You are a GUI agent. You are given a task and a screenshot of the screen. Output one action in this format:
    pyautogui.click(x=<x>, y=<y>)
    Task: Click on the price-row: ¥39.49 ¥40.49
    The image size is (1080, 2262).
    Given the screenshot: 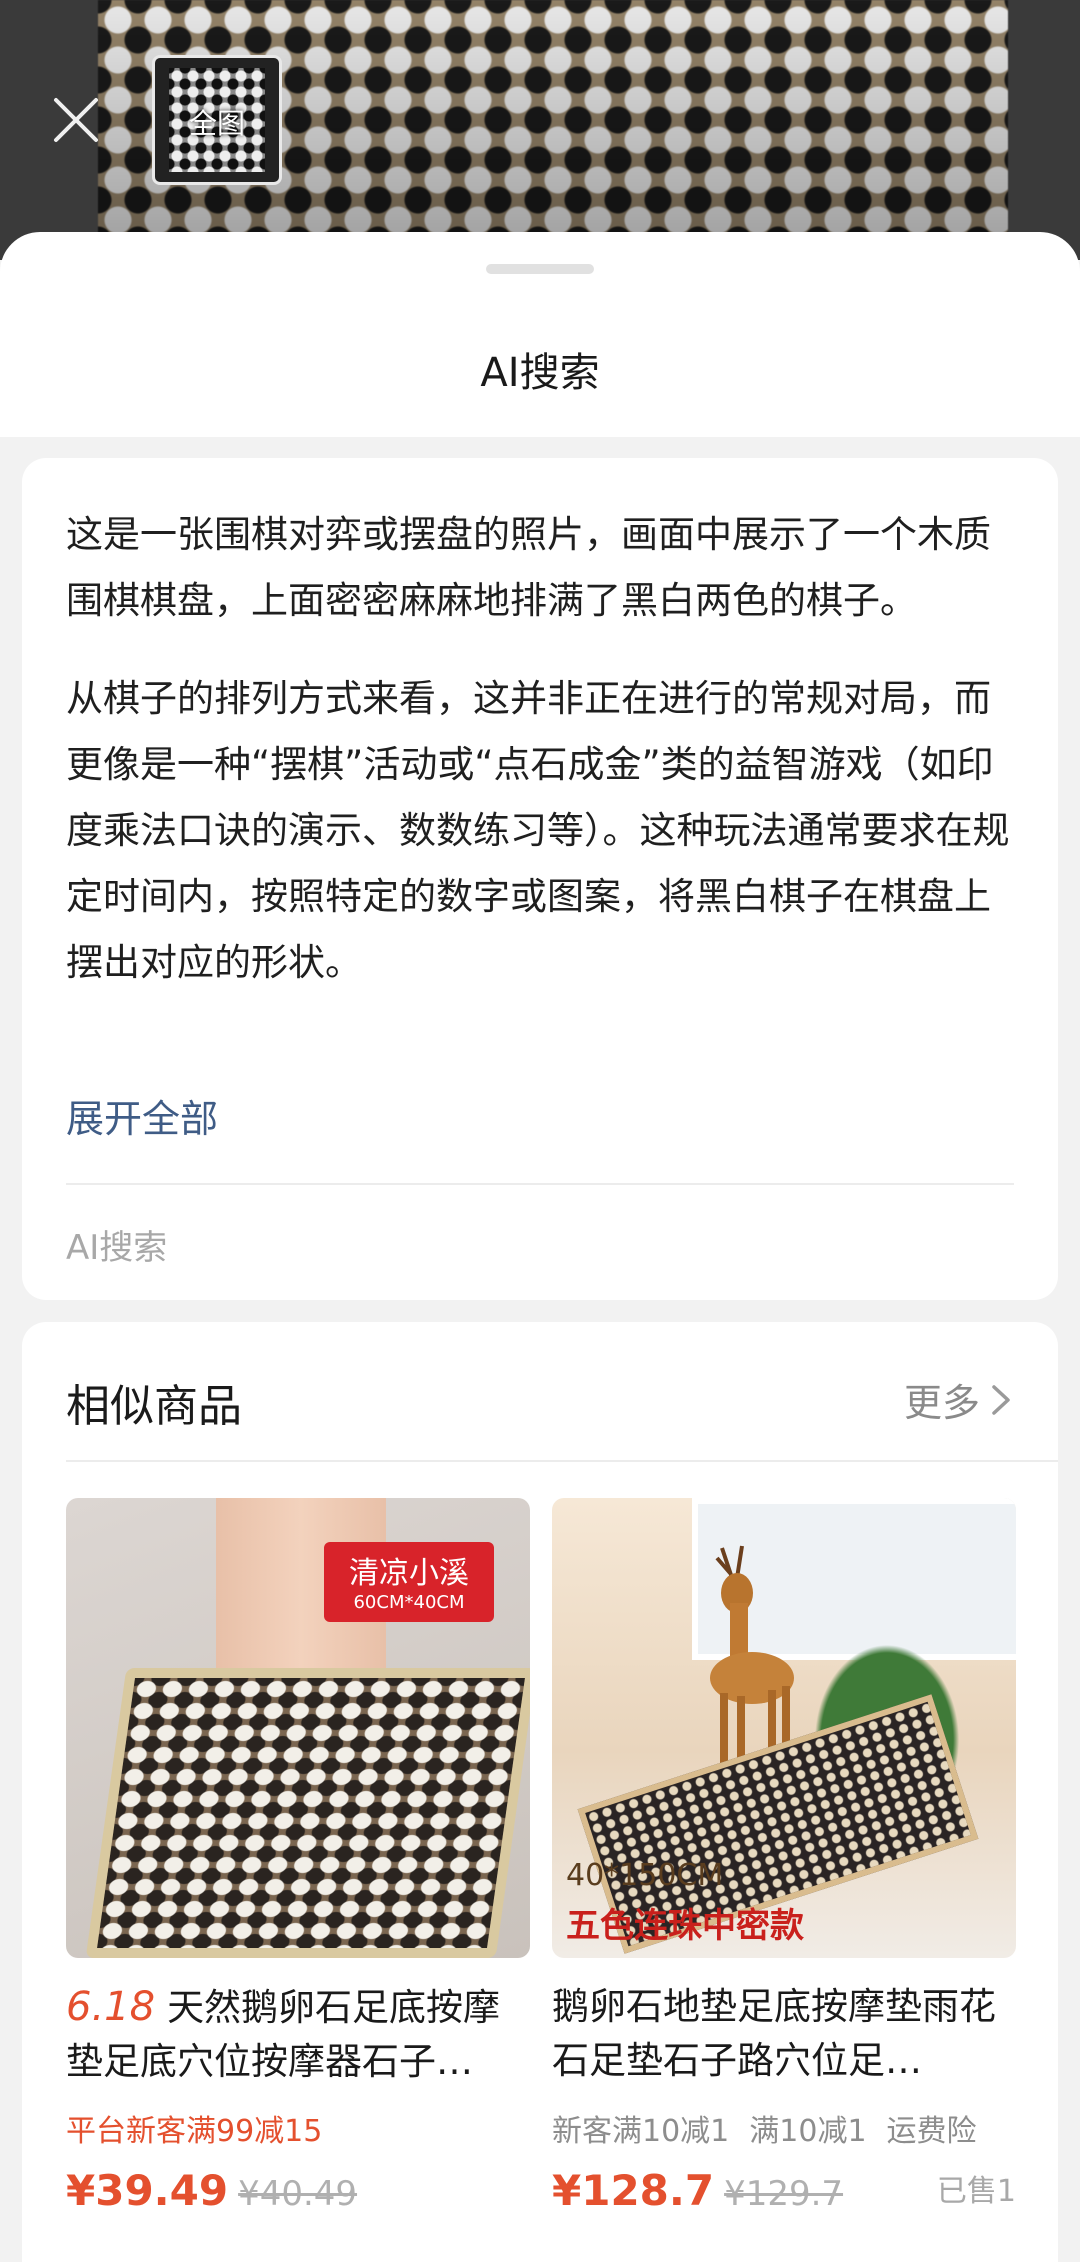 What is the action you would take?
    pyautogui.click(x=298, y=2190)
    